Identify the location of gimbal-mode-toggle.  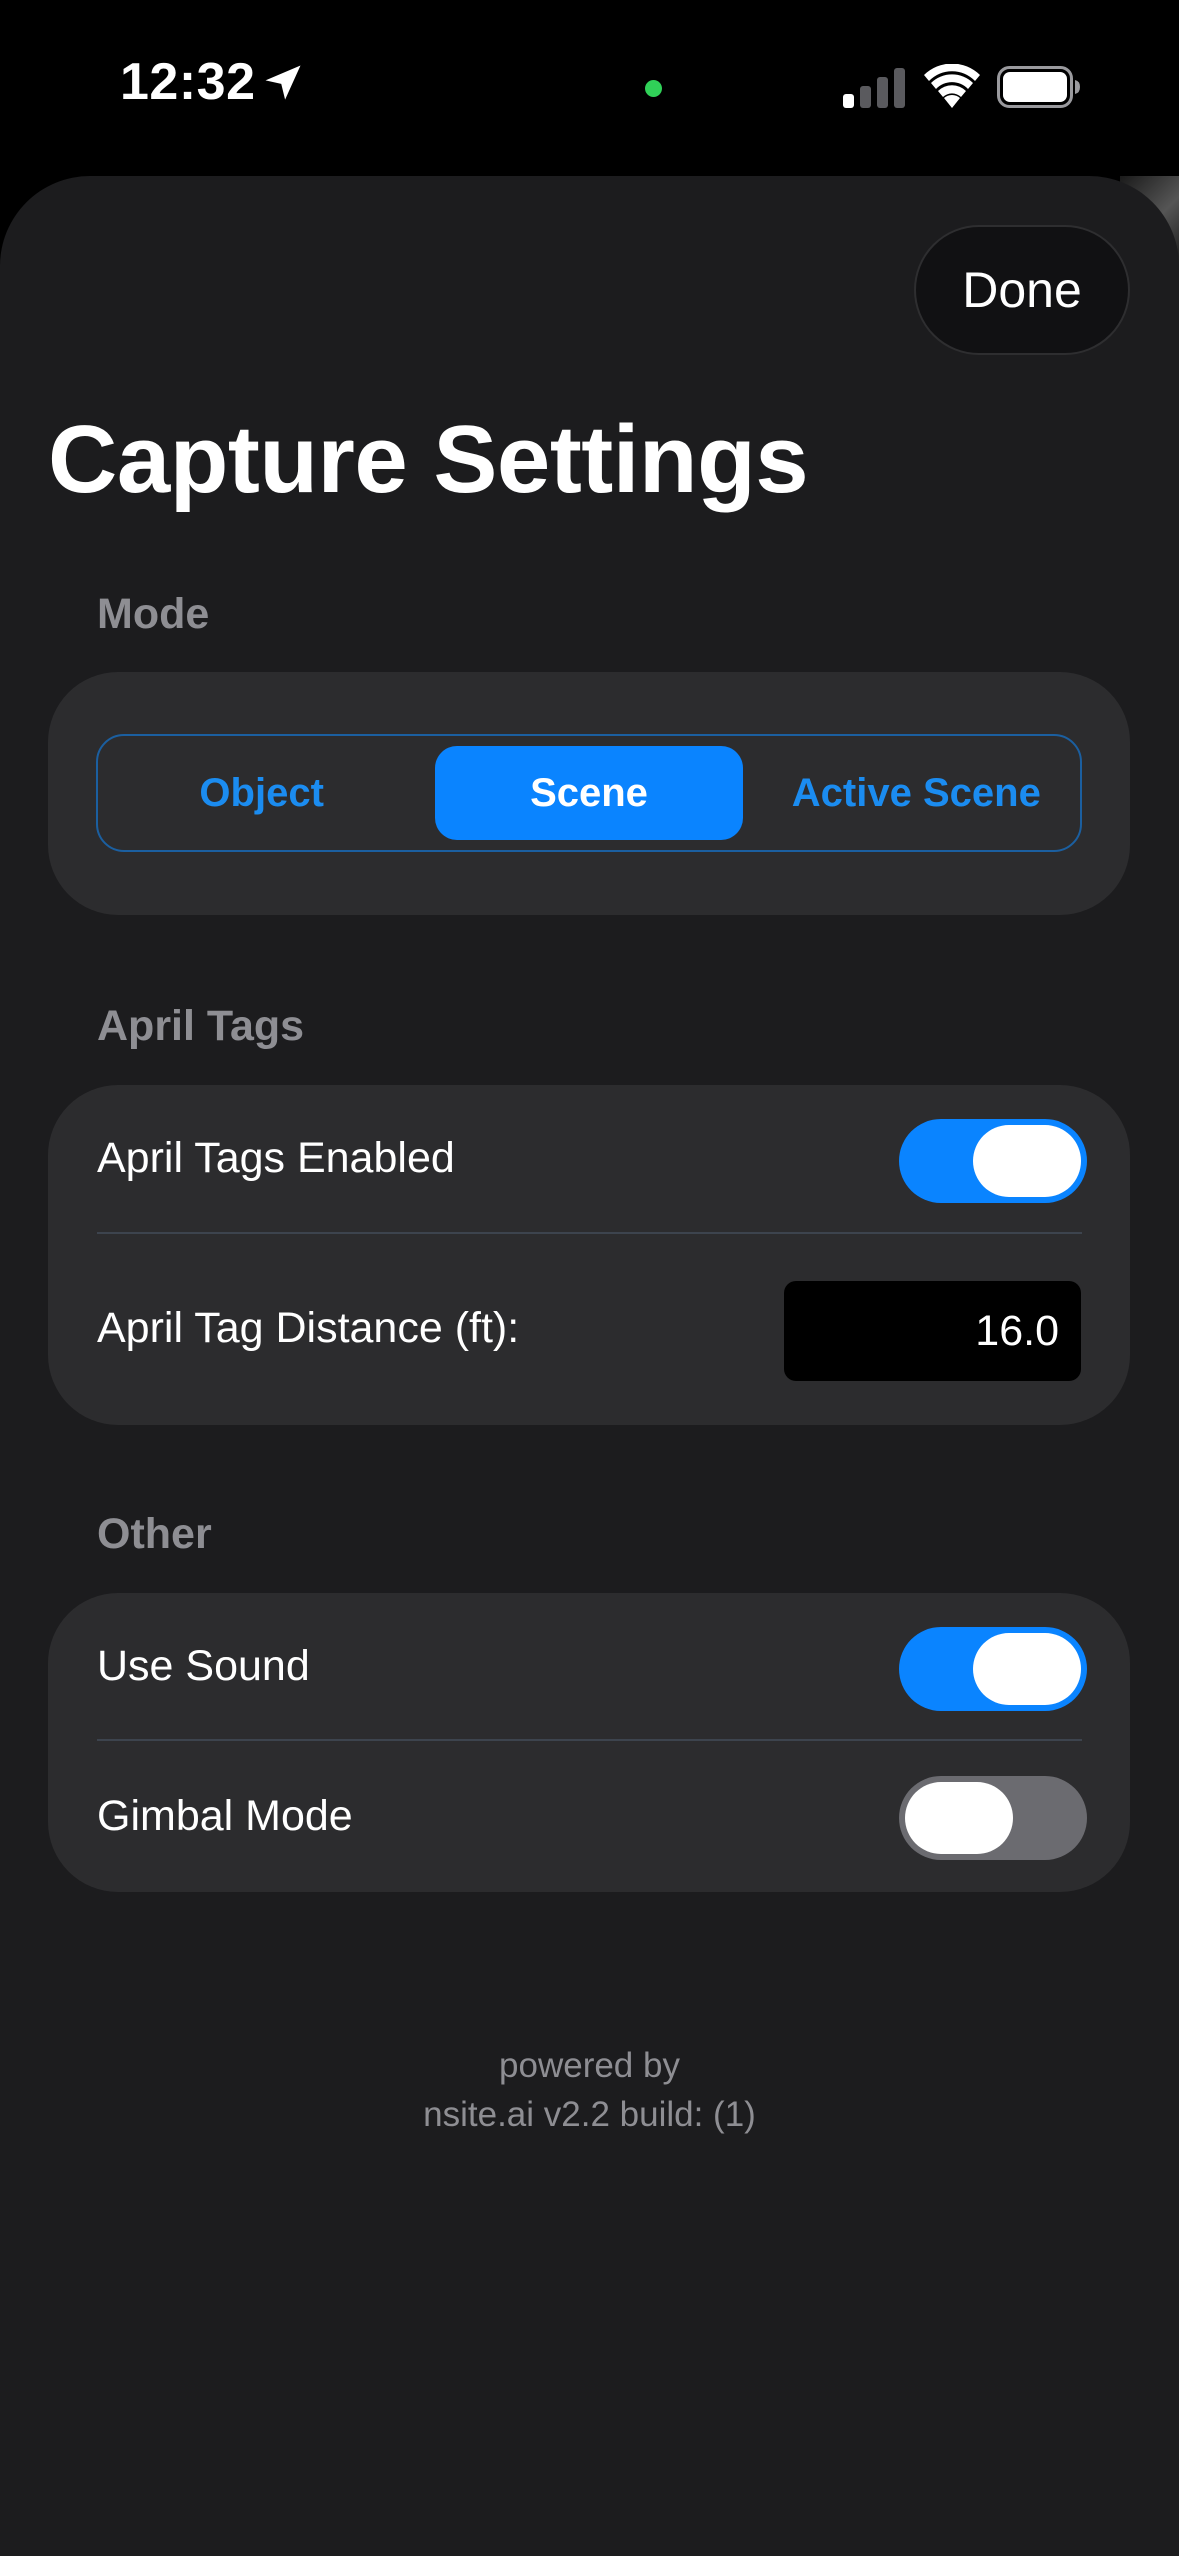
(993, 1818).